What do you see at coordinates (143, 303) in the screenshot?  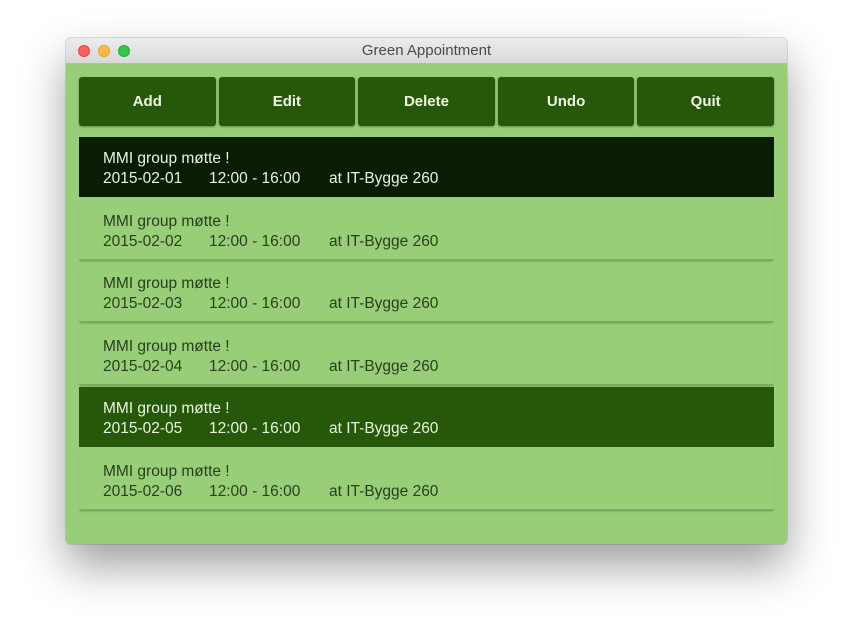 I see `appointment-date: 2015-02-03` at bounding box center [143, 303].